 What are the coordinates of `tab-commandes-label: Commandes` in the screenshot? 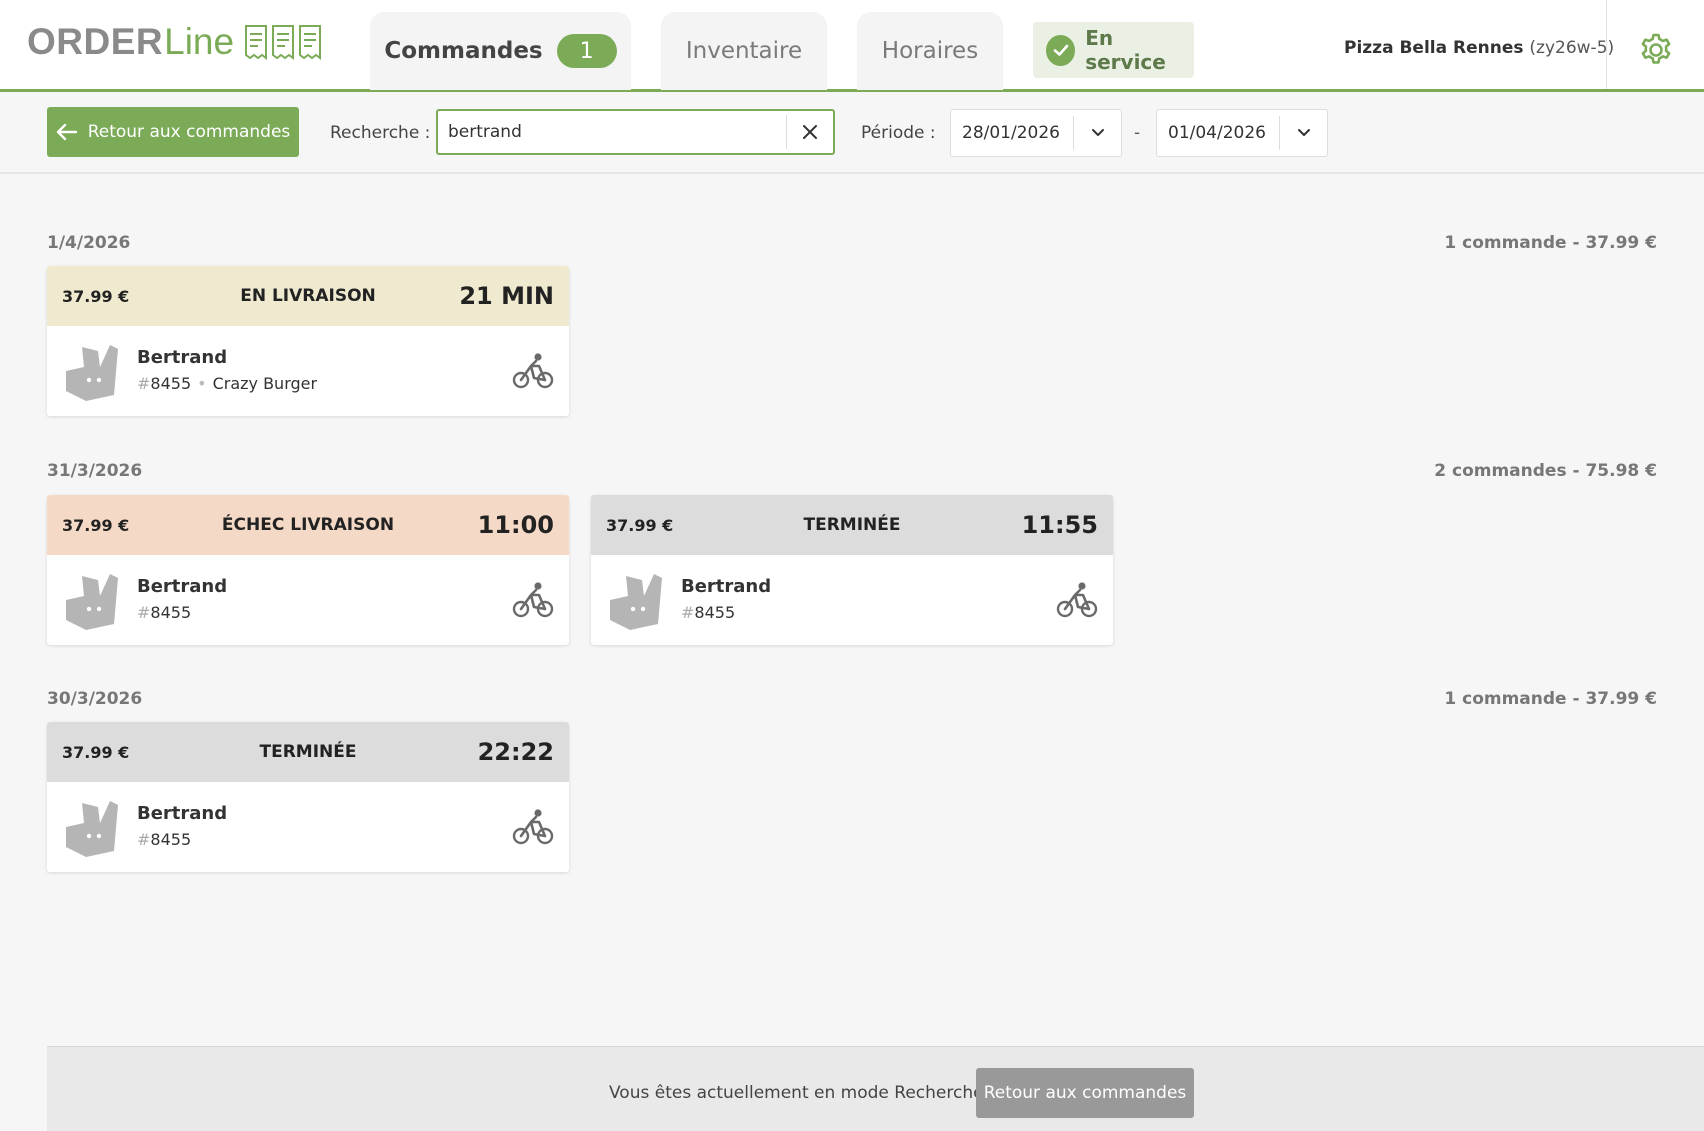 It's located at (463, 51).